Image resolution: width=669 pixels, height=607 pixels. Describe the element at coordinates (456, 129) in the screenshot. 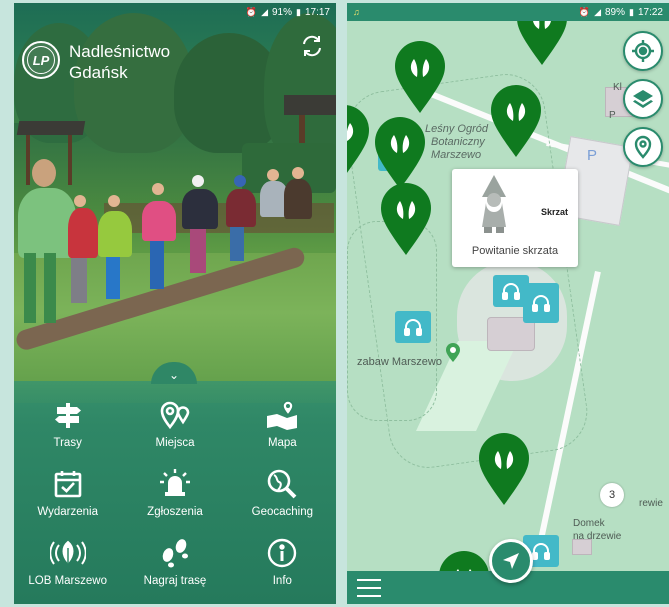

I see `map-label-line: Leśny Ogród` at that location.